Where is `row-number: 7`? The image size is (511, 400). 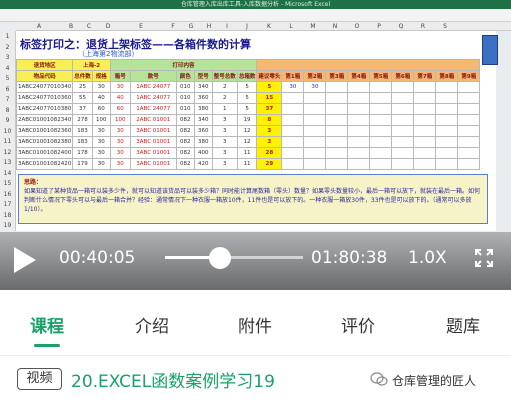 row-number: 7 is located at coordinates (7, 99).